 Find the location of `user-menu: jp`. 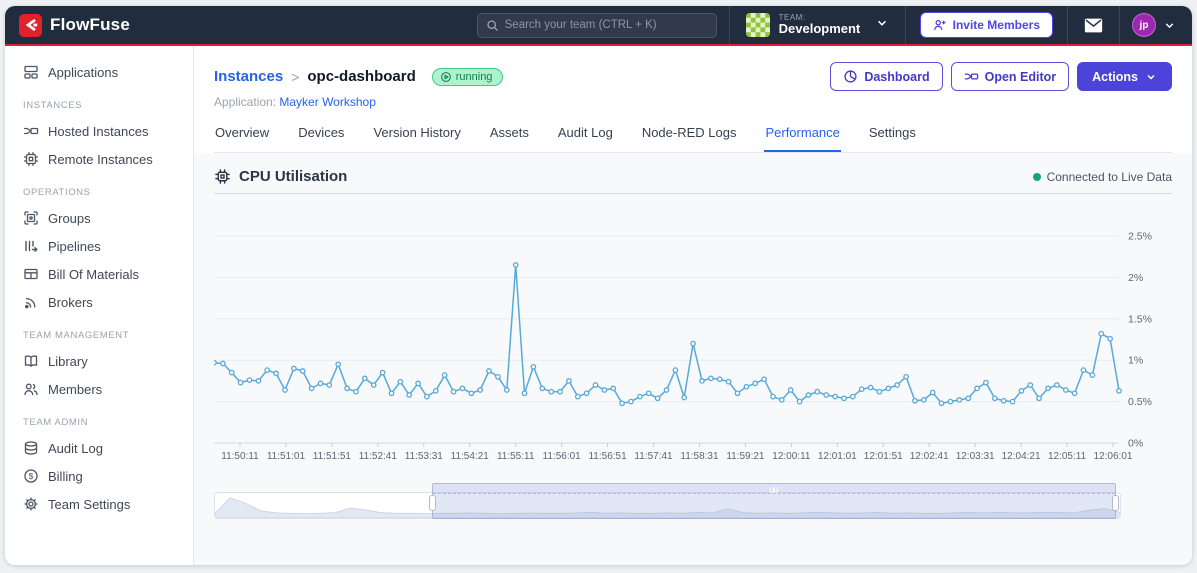

user-menu: jp is located at coordinates (1156, 25).